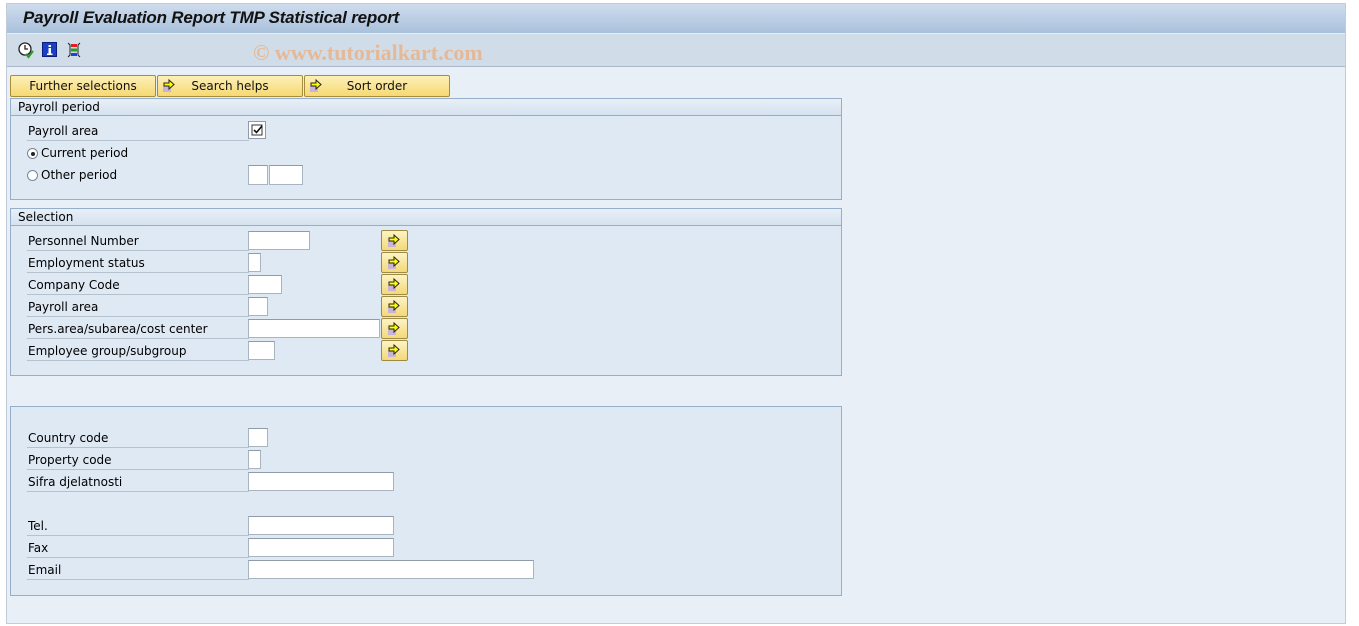 Image resolution: width=1359 pixels, height=626 pixels. What do you see at coordinates (426, 217) in the screenshot?
I see `selection-title: Selection` at bounding box center [426, 217].